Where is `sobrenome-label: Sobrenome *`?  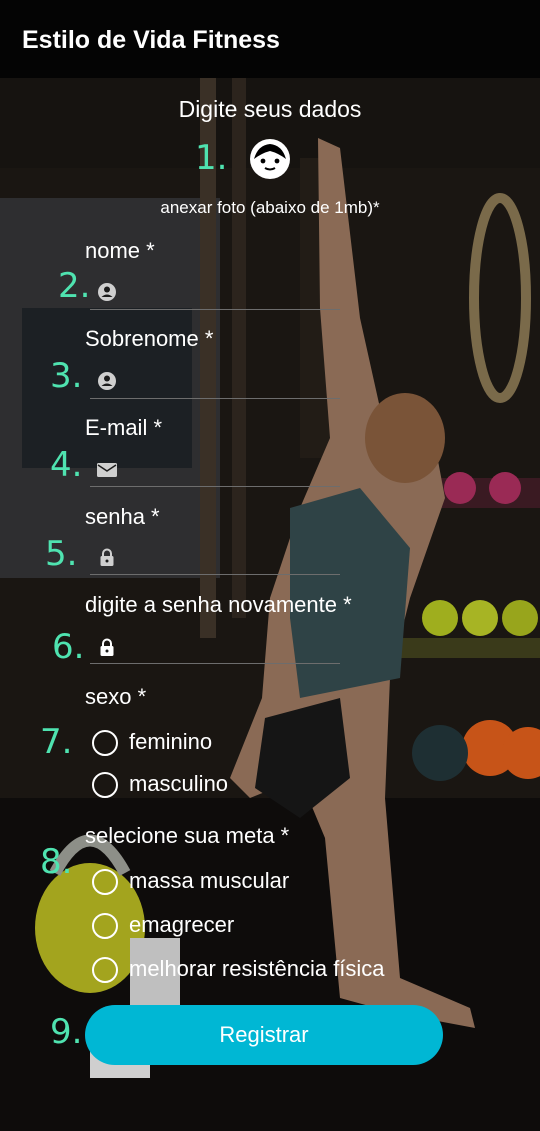
sobrenome-label: Sobrenome * is located at coordinates (149, 338).